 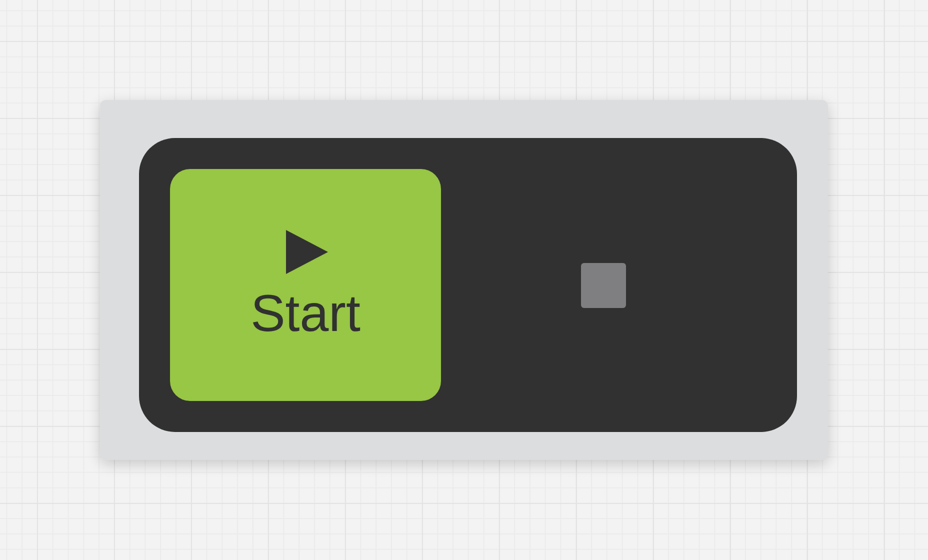 I want to click on stop-icon, so click(x=603, y=285).